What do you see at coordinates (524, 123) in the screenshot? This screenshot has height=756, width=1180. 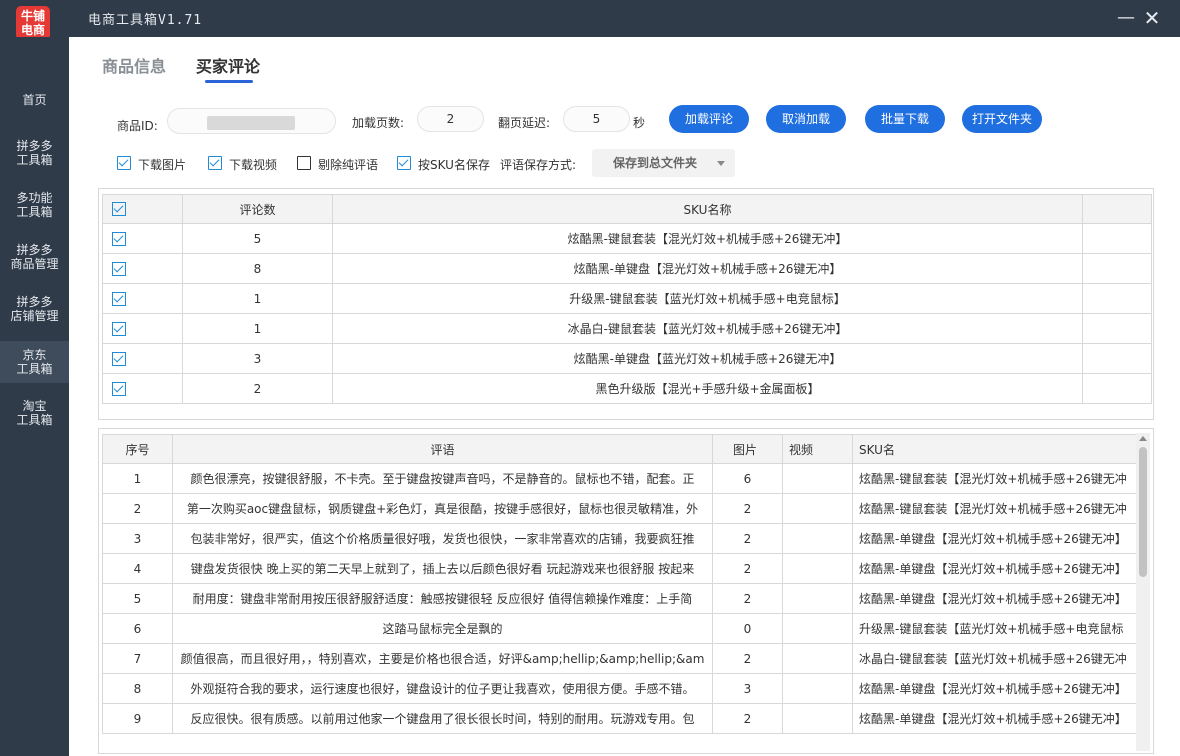 I see `delay-label: 翻页延迟:` at bounding box center [524, 123].